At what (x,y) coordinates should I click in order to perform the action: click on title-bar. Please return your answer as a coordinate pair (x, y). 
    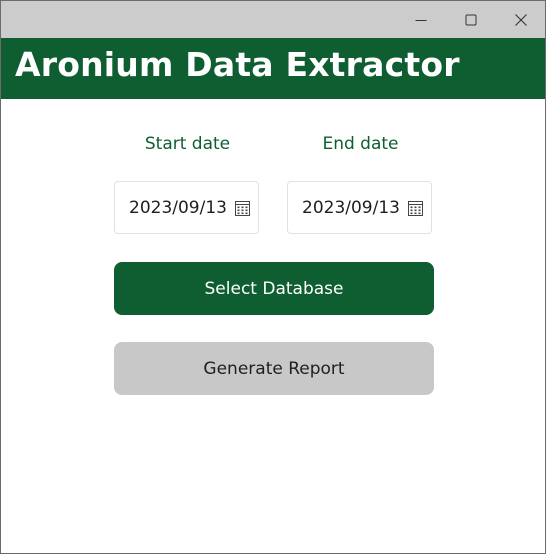
    Looking at the image, I should click on (273, 19).